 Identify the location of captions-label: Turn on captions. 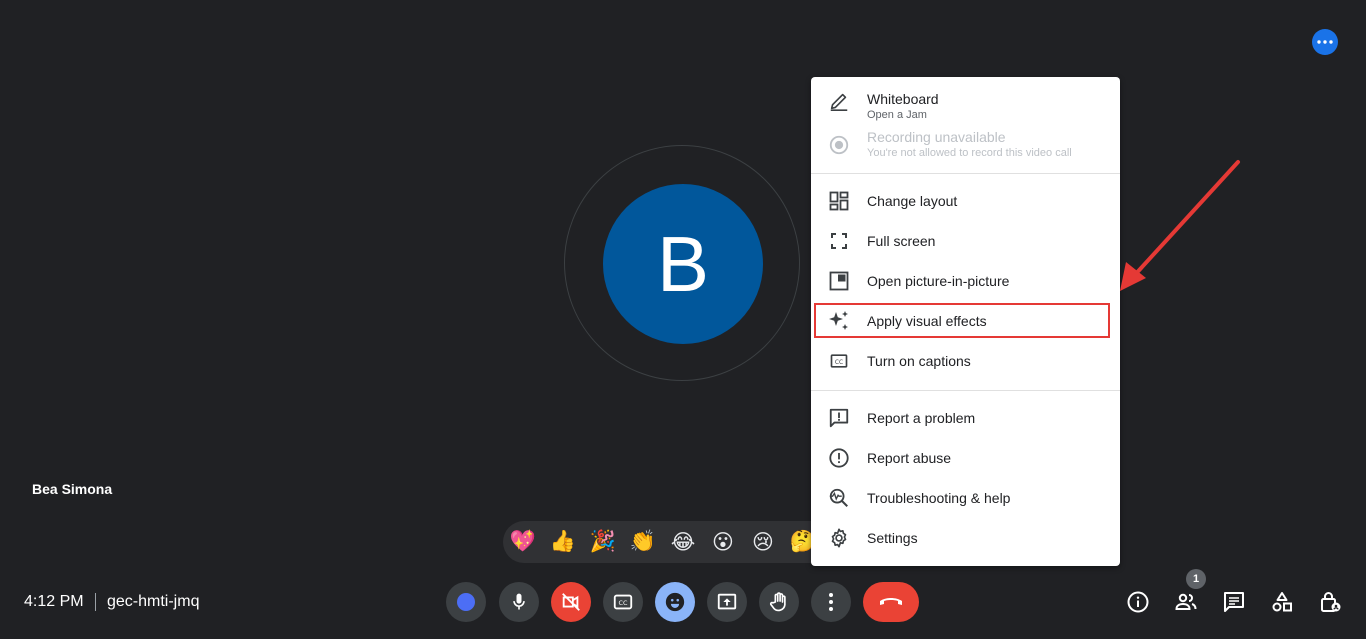
(919, 361).